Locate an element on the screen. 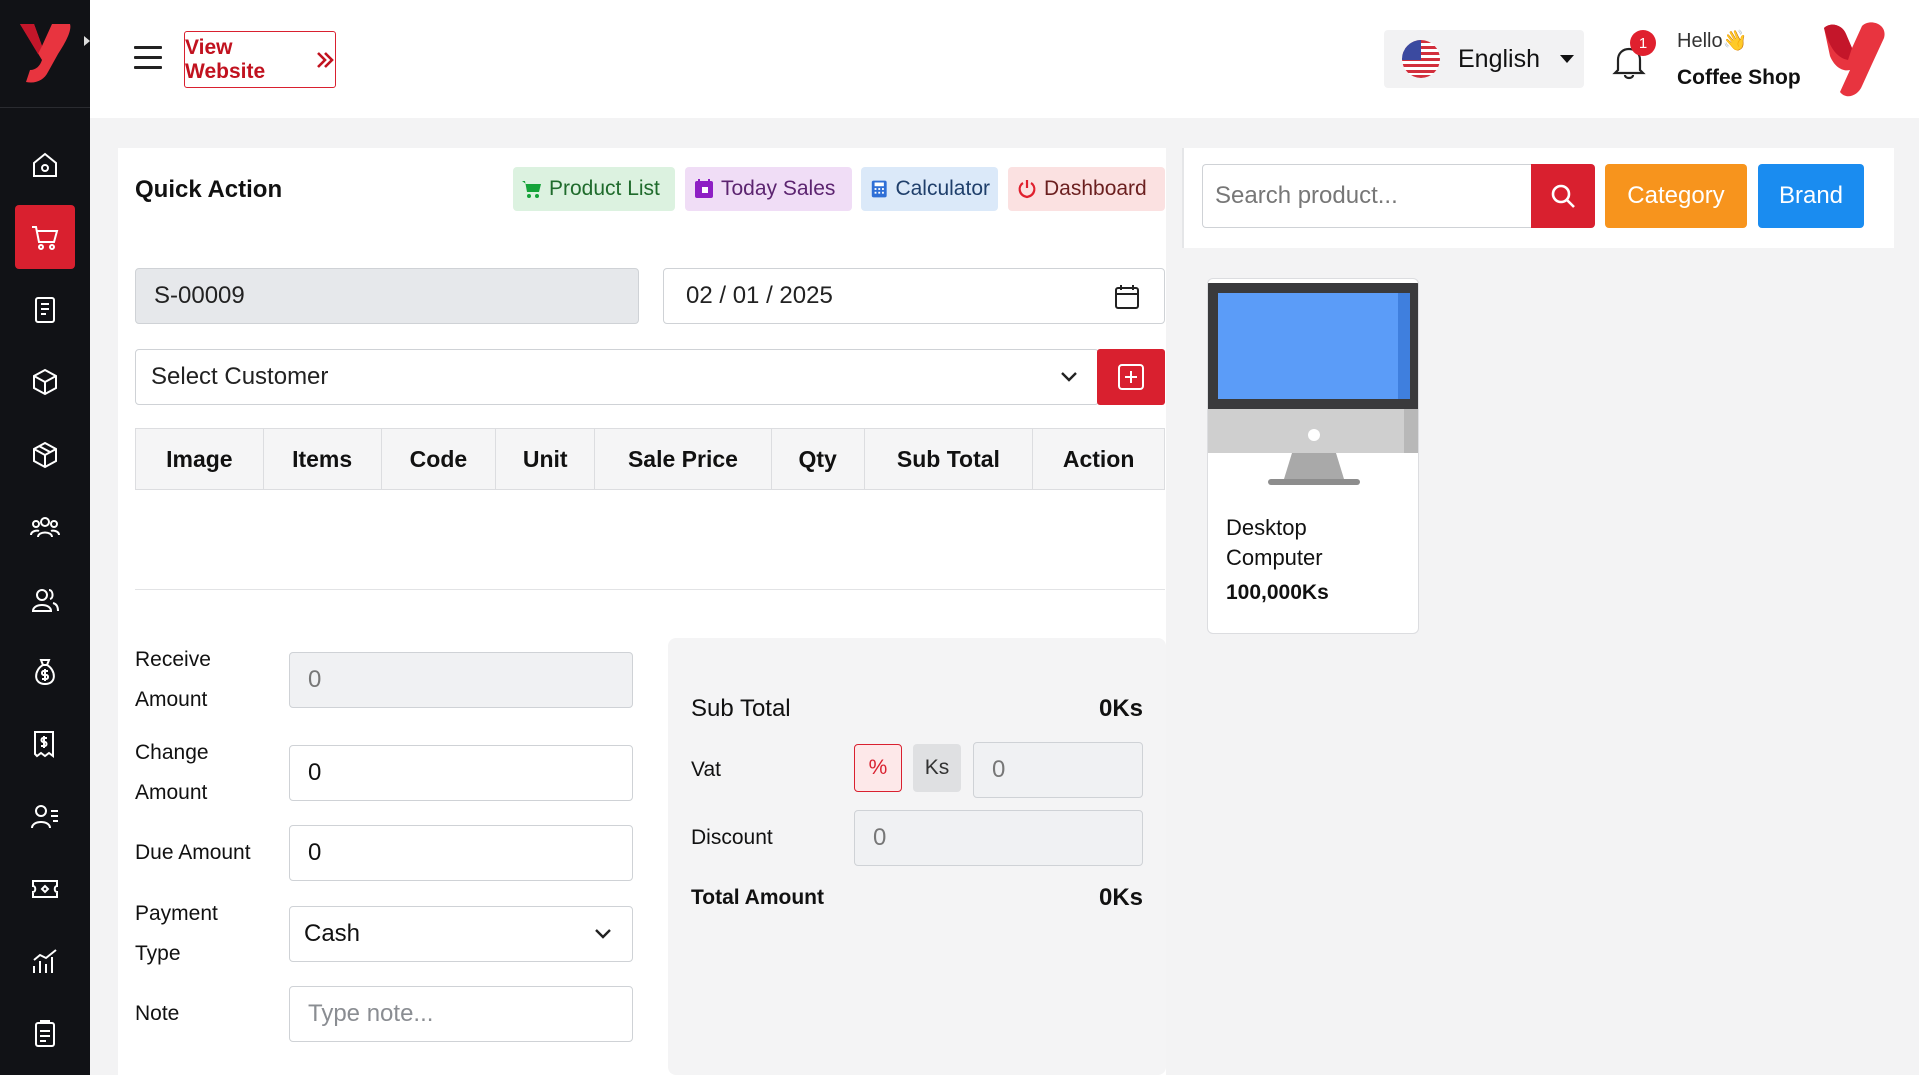 This screenshot has width=1919, height=1075. calendar-today-icon is located at coordinates (704, 188).